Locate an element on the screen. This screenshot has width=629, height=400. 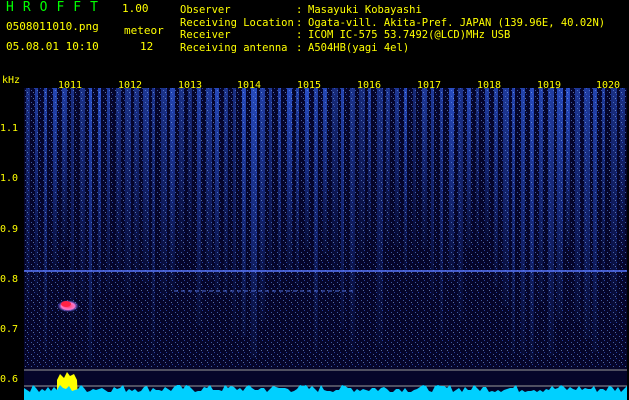
y-tick-label: 0.7 is located at coordinates (9, 329).